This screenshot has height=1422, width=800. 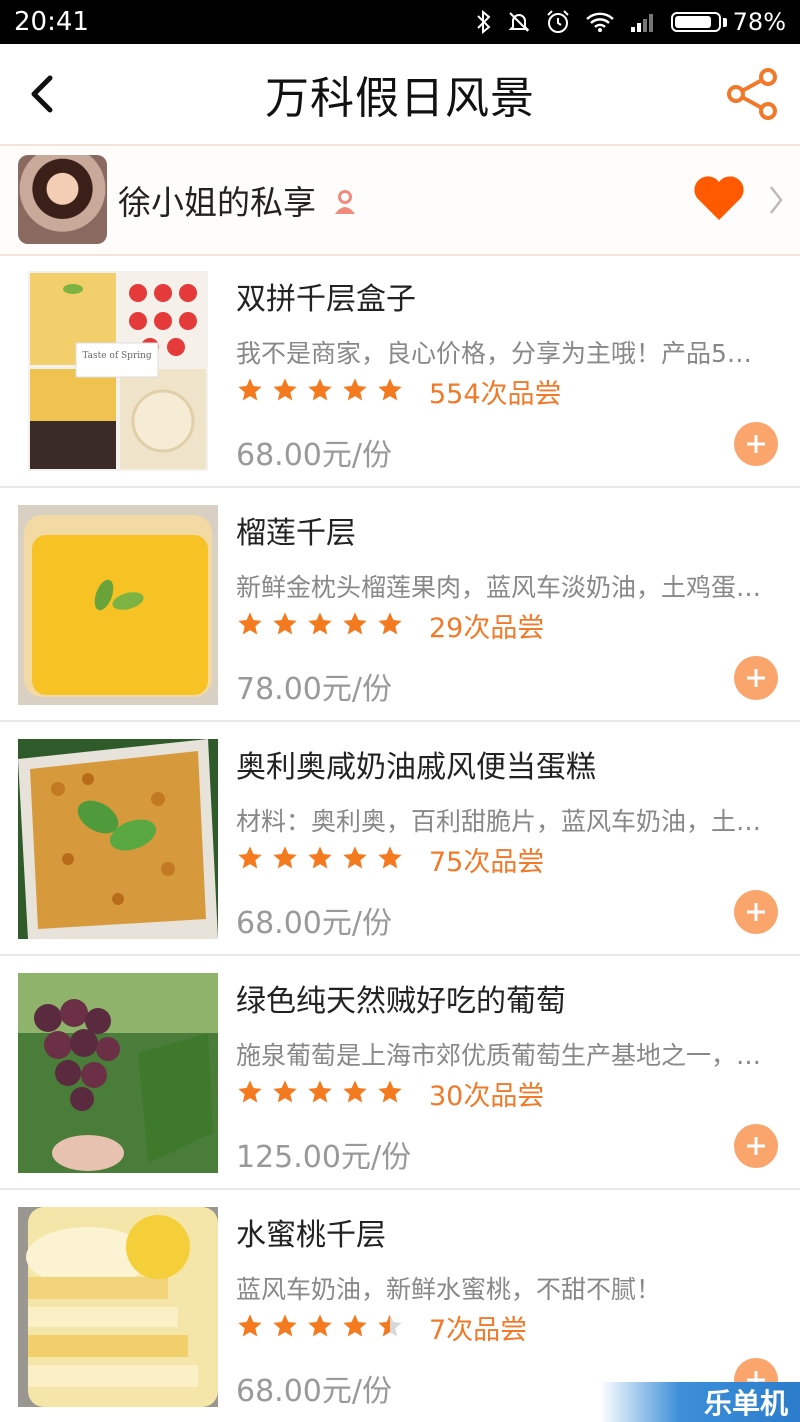 I want to click on product-image: Taste of Spring, so click(x=118, y=371).